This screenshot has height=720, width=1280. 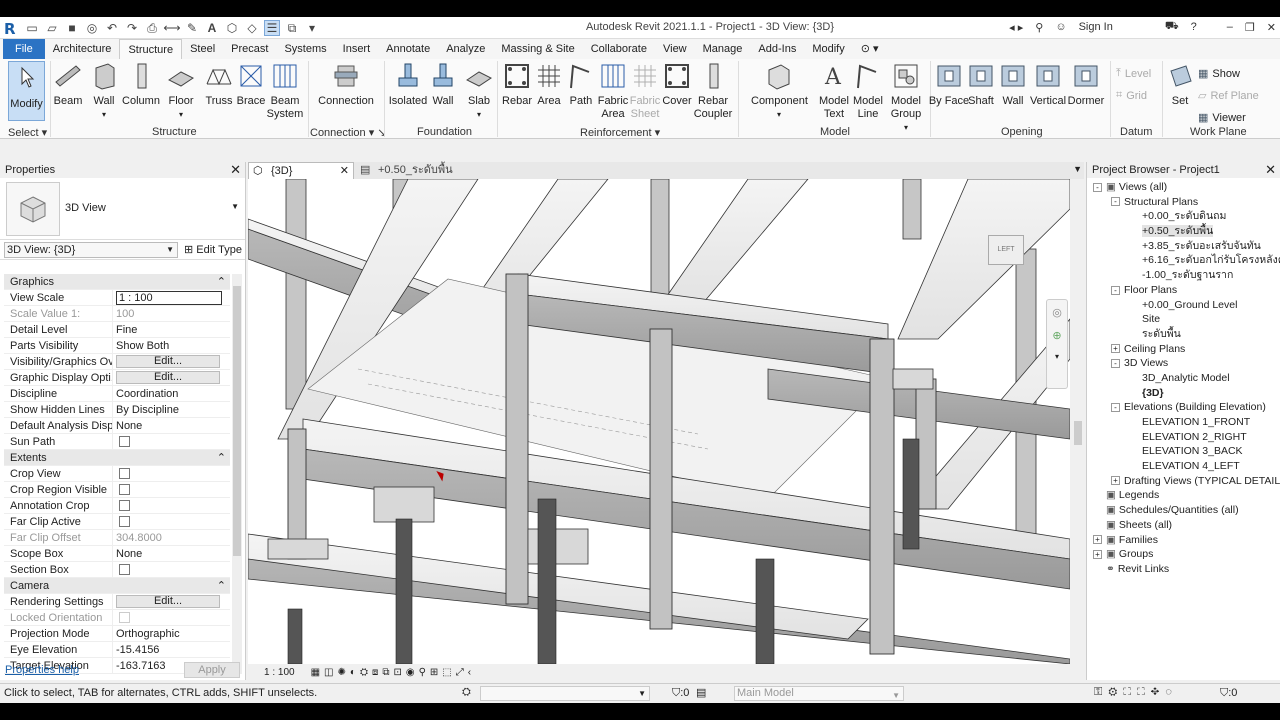 What do you see at coordinates (469, 672) in the screenshot?
I see `scroll-left-icon: ‹` at bounding box center [469, 672].